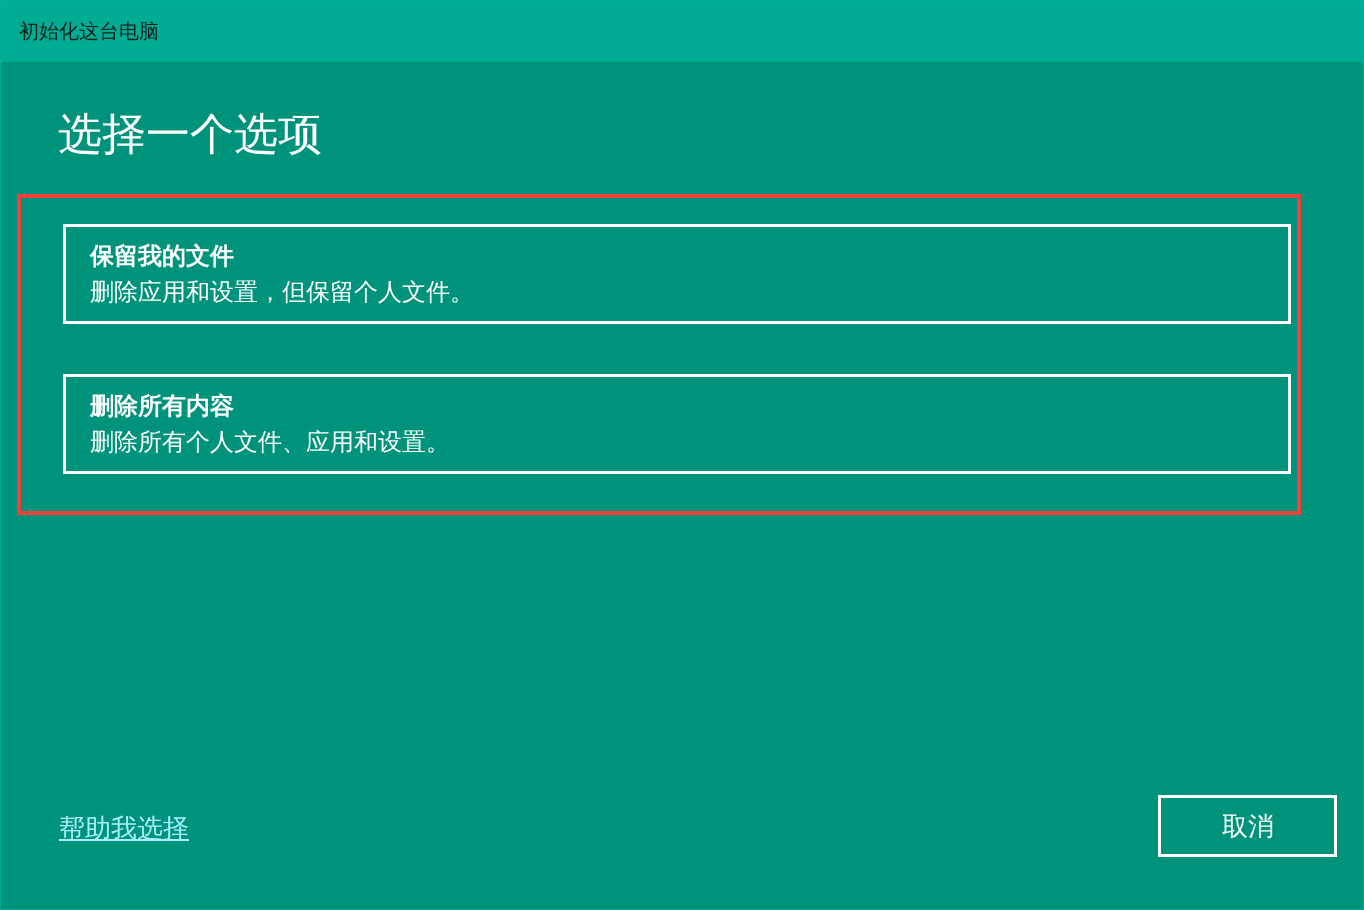  What do you see at coordinates (1247, 826) in the screenshot?
I see `cancel-button: 取消` at bounding box center [1247, 826].